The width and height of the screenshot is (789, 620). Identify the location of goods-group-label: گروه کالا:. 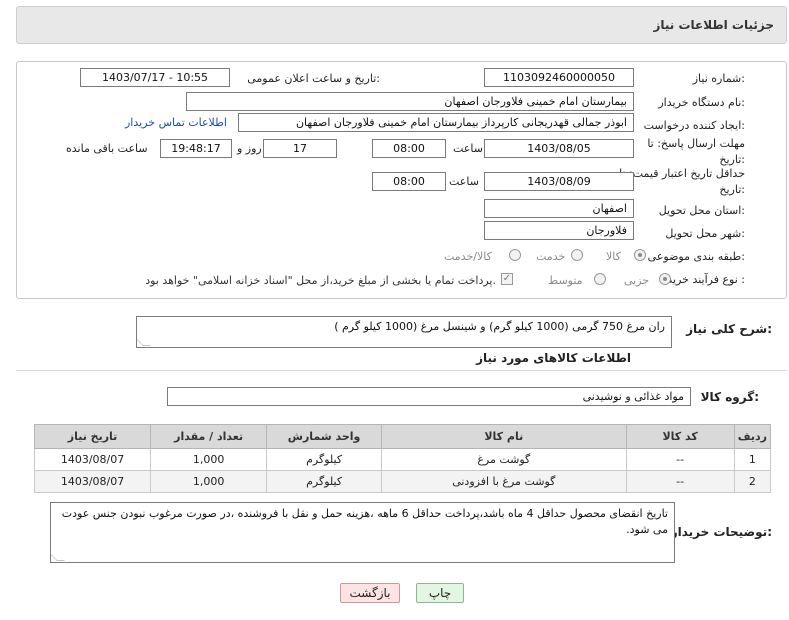
(729, 397).